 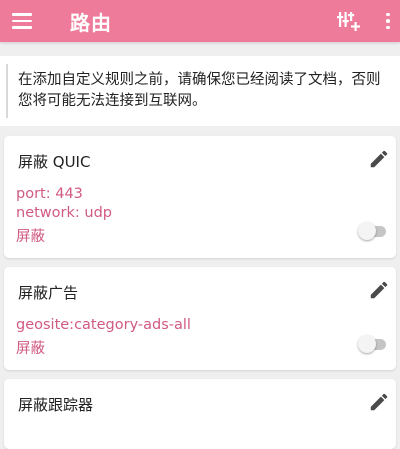 What do you see at coordinates (388, 14) in the screenshot?
I see `more-vert-icon` at bounding box center [388, 14].